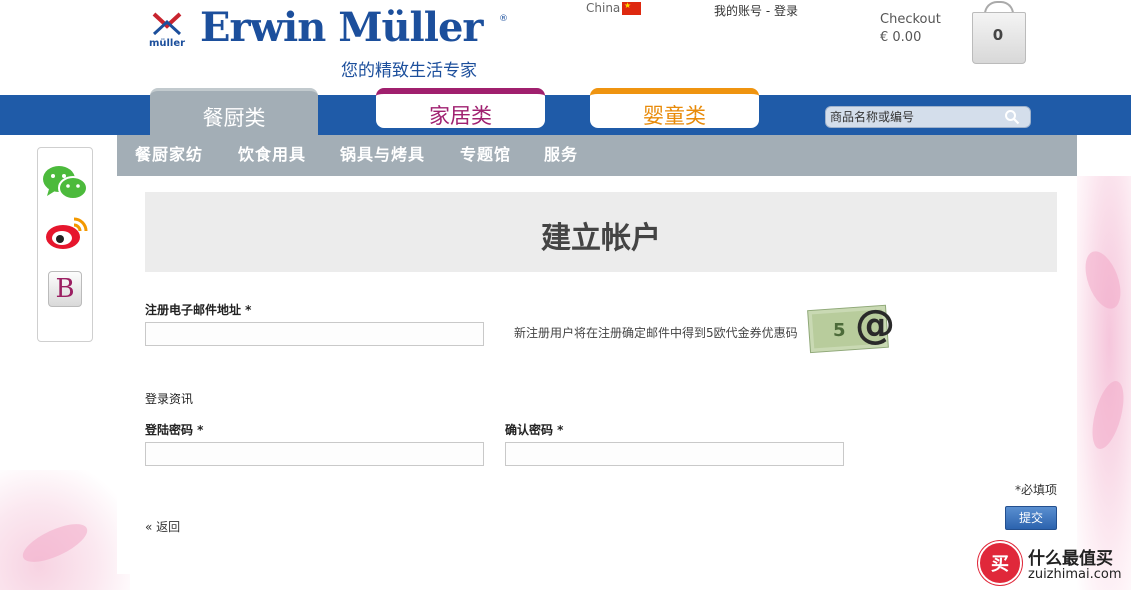  Describe the element at coordinates (901, 37) in the screenshot. I see `cart-total: € 0.00` at that location.